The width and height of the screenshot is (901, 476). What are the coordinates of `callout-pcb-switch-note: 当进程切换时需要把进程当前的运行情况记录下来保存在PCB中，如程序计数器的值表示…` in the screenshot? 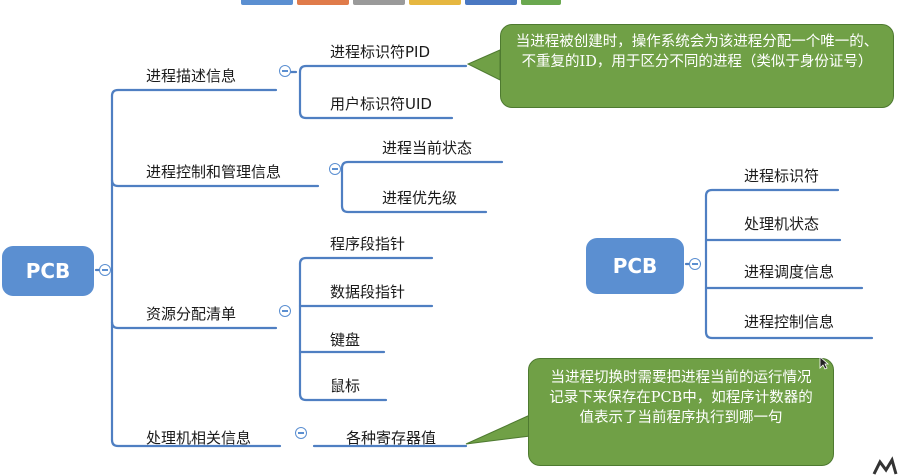 It's located at (681, 412).